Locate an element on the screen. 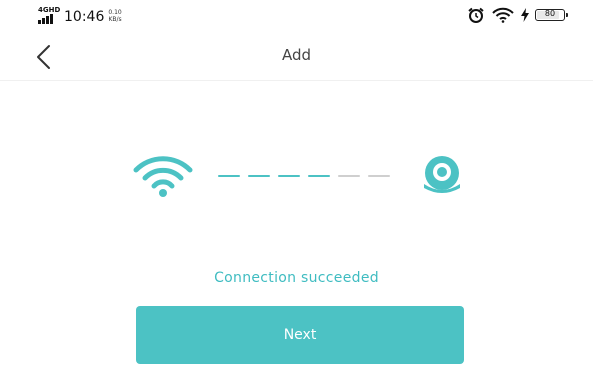  connection-status-text: Connection succeeded is located at coordinates (296, 278).